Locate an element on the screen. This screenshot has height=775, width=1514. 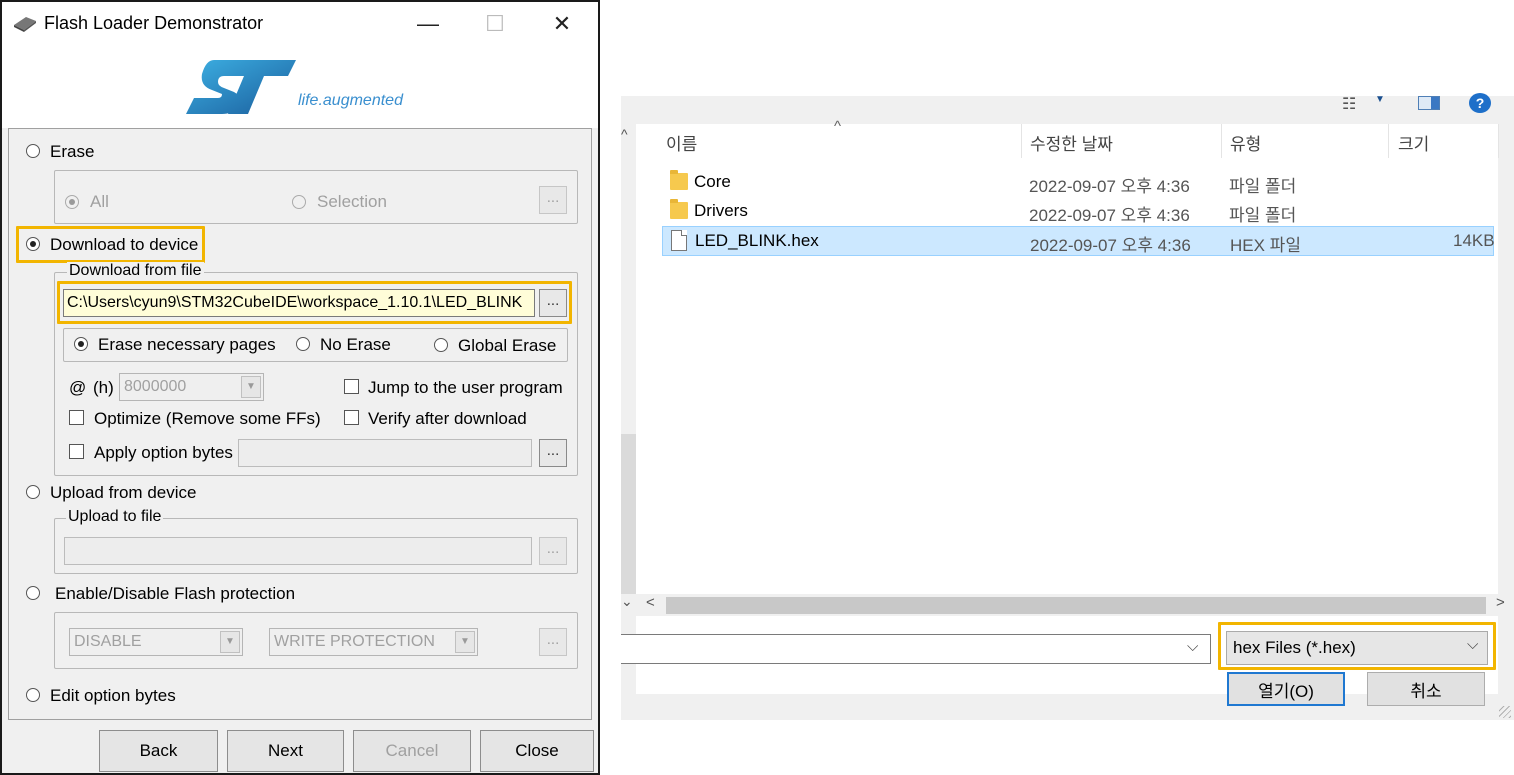
global-erase-label: Global Erase is located at coordinates (507, 345).